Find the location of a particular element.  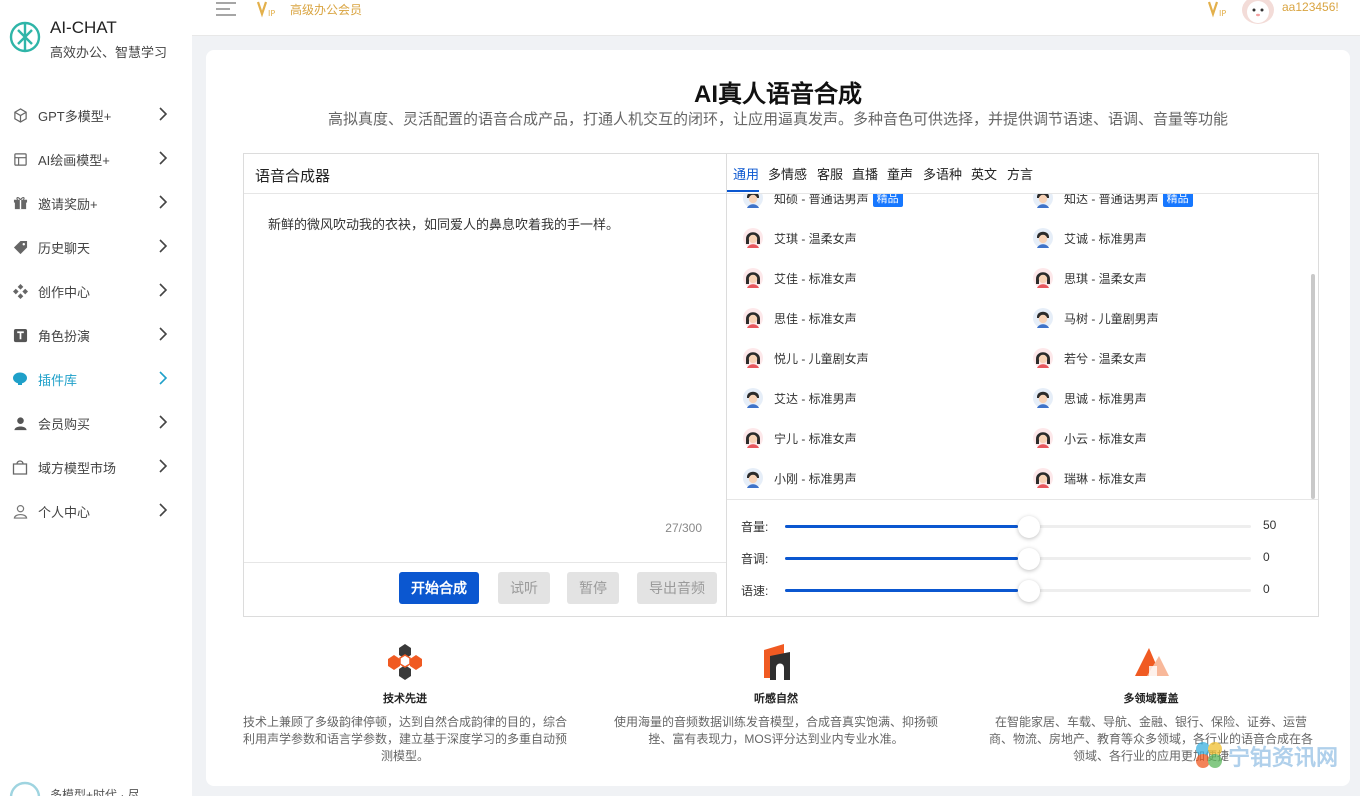

cube-icon is located at coordinates (20, 115).